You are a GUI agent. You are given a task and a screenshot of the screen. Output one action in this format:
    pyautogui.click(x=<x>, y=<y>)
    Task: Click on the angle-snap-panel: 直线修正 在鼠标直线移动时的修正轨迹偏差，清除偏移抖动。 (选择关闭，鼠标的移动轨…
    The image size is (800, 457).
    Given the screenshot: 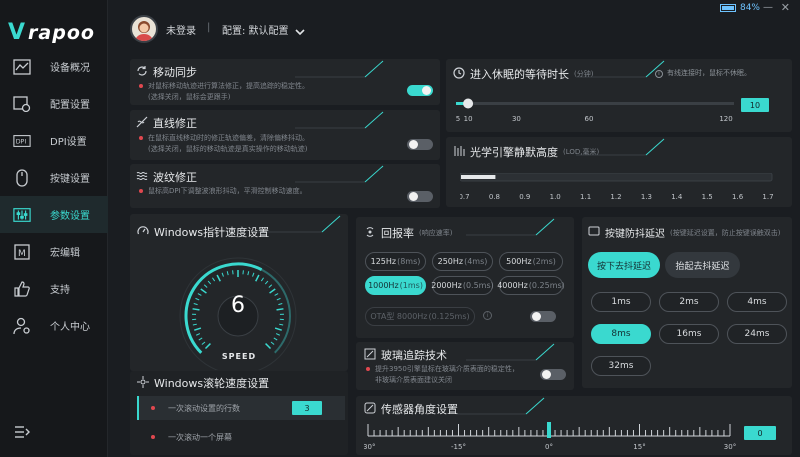 What is the action you would take?
    pyautogui.click(x=285, y=135)
    